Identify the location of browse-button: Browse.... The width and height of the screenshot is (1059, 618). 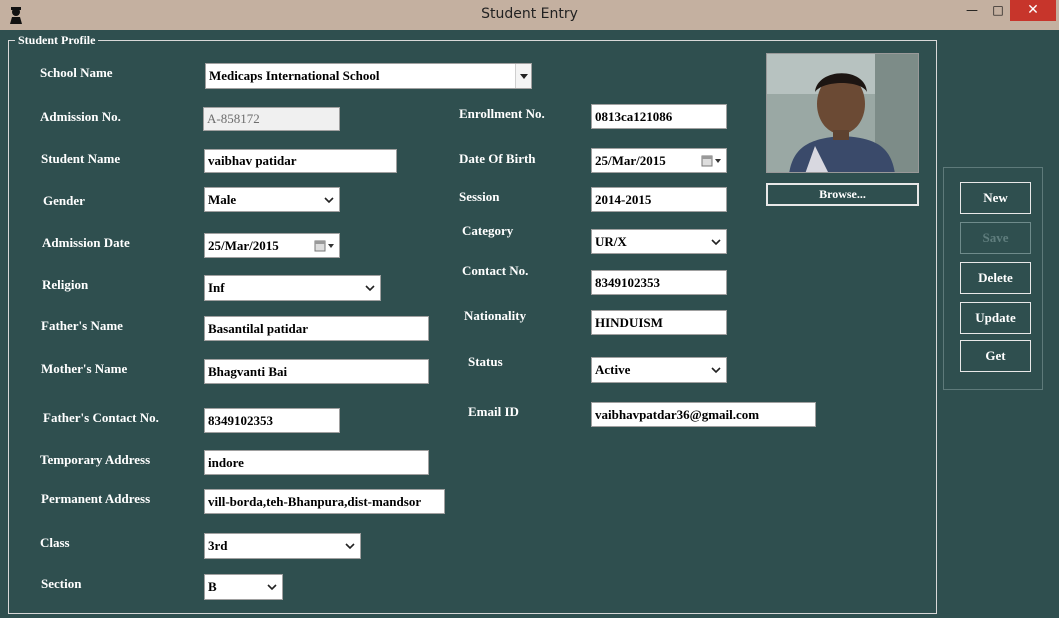
(842, 194).